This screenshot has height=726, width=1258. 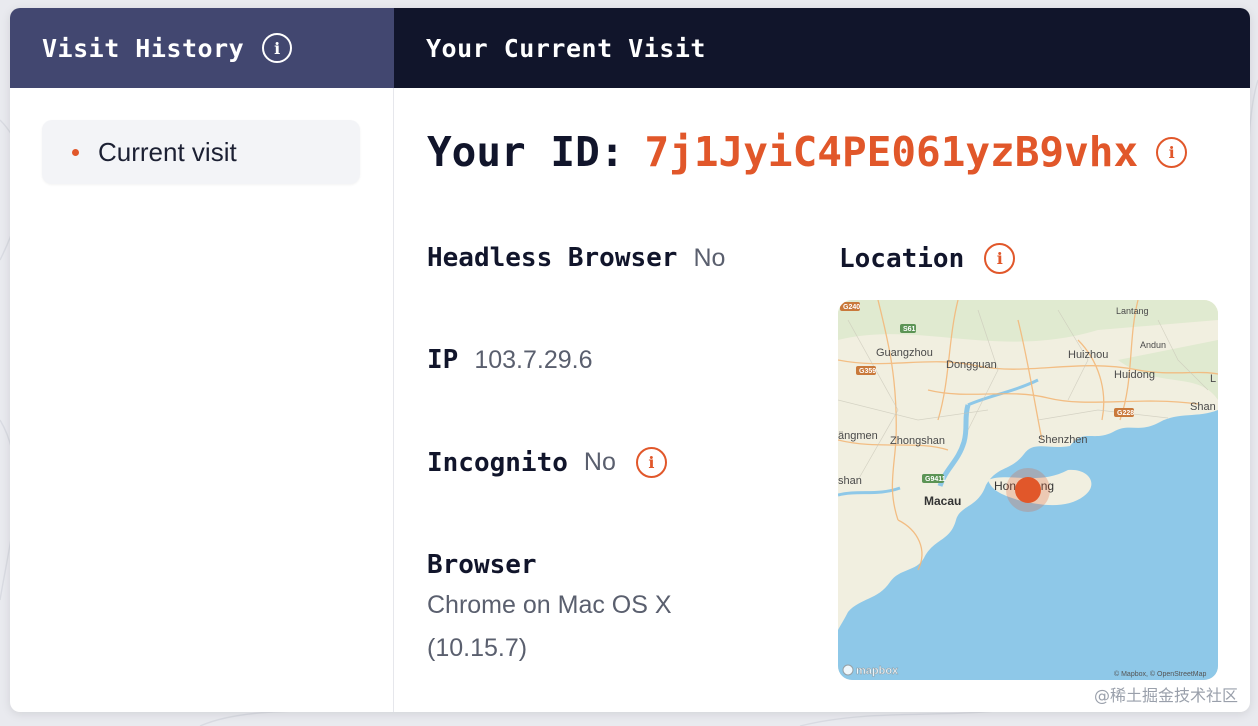 What do you see at coordinates (867, 371) in the screenshot?
I see `svg-text: G359` at bounding box center [867, 371].